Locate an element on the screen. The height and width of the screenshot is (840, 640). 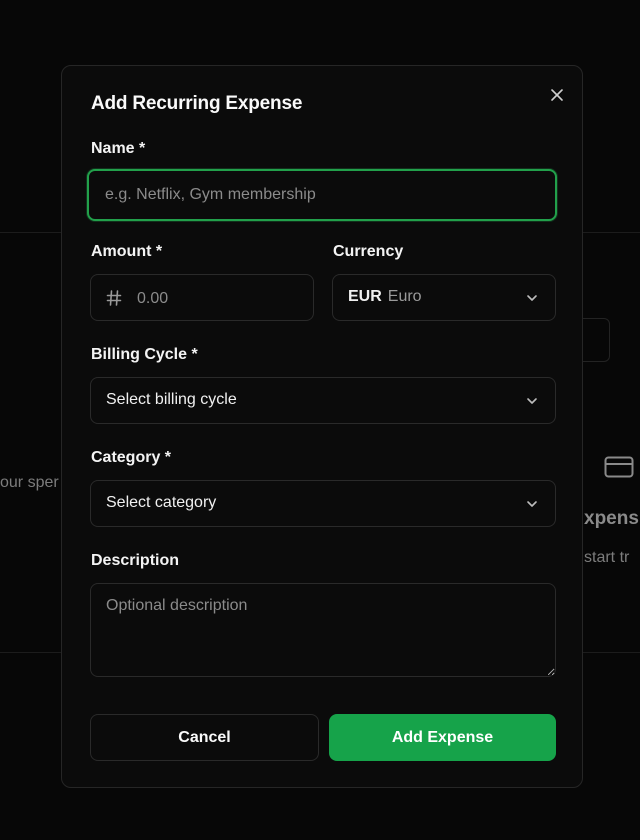
category-label: Category * is located at coordinates (131, 457).